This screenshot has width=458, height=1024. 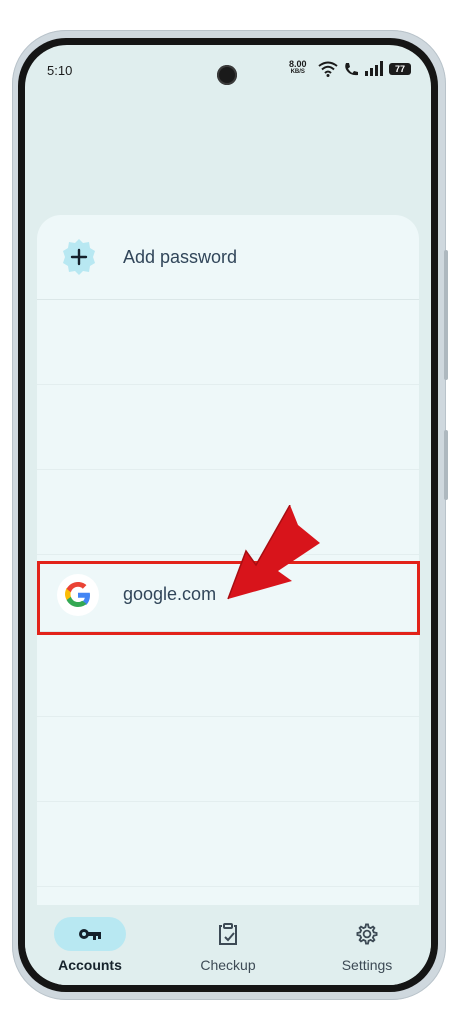 I want to click on add-password-button: Add password, so click(x=228, y=257).